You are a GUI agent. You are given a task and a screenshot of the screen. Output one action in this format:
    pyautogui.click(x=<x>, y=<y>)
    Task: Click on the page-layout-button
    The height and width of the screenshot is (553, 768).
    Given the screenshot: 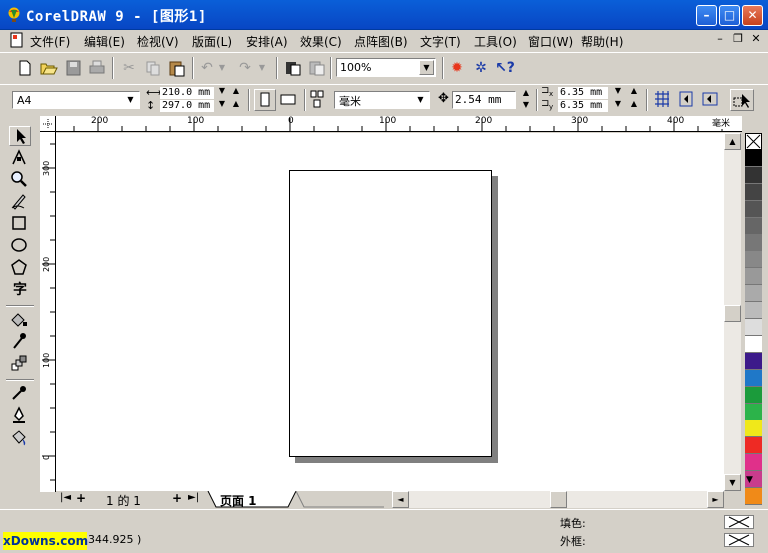 What is the action you would take?
    pyautogui.click(x=319, y=100)
    